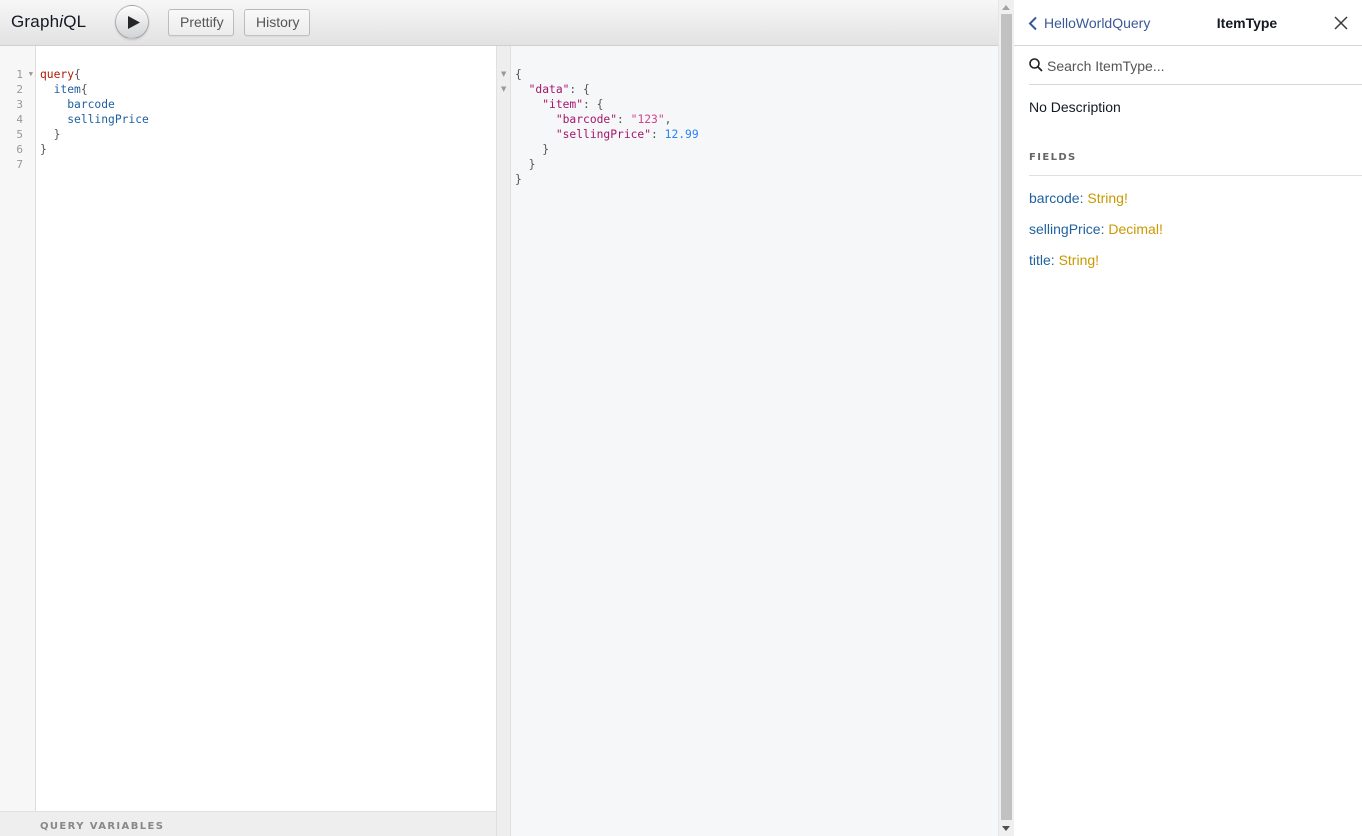  I want to click on result-line: "item": {, so click(607, 104).